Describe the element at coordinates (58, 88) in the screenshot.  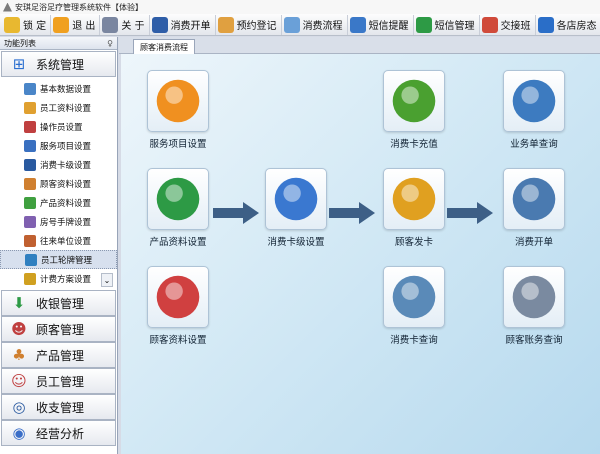
I see `sidebar-item: 基本数据设置` at that location.